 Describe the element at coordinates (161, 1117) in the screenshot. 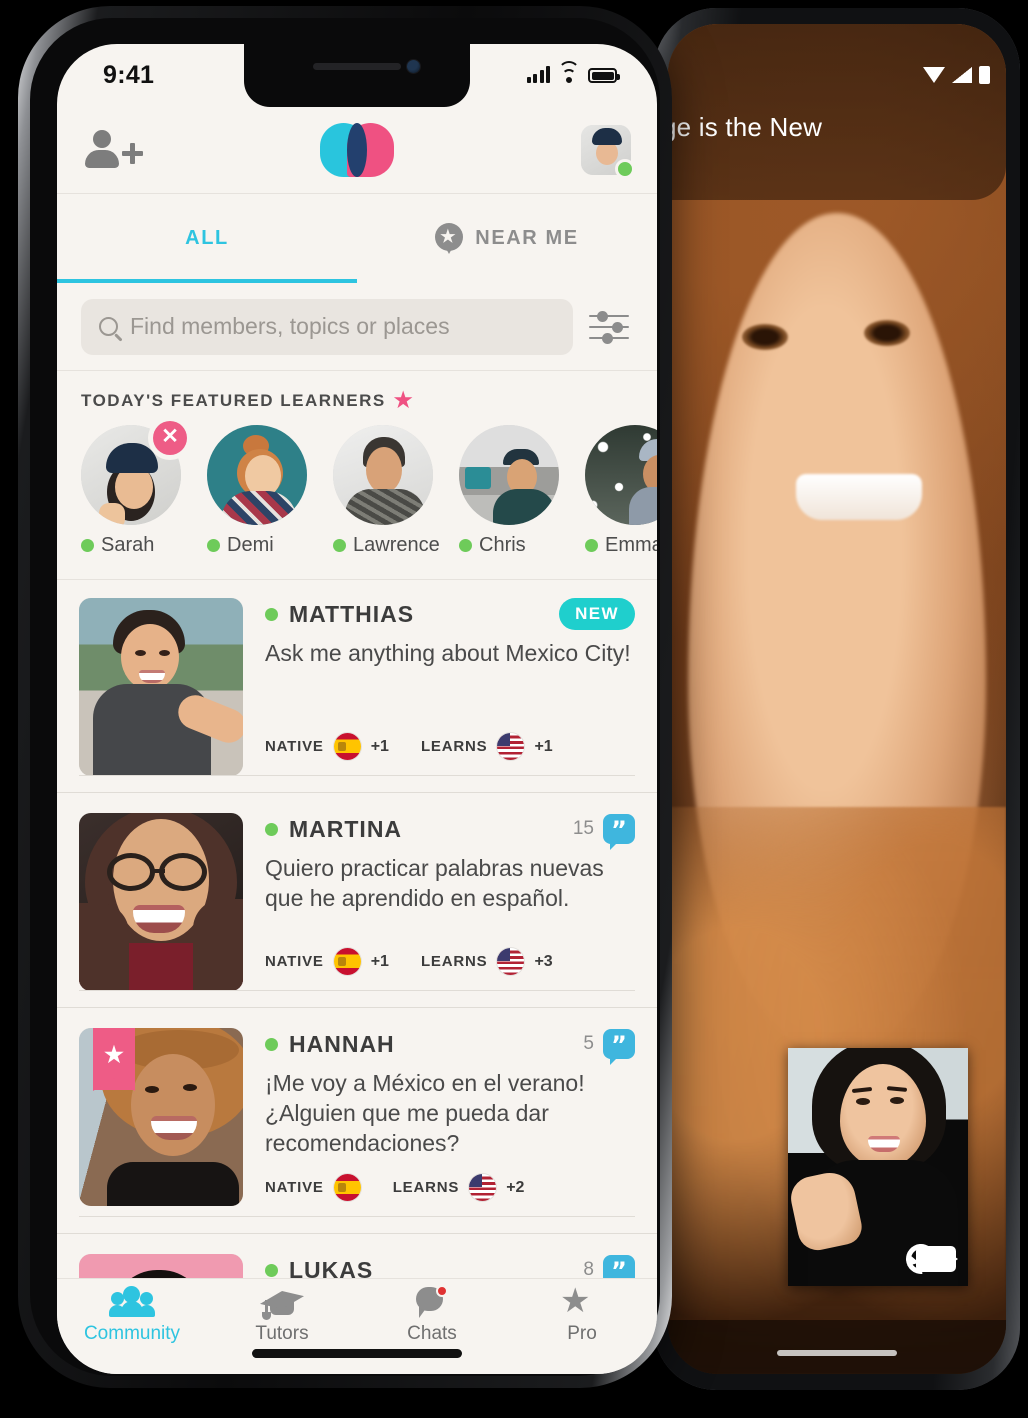

I see `post-photo: ★` at that location.